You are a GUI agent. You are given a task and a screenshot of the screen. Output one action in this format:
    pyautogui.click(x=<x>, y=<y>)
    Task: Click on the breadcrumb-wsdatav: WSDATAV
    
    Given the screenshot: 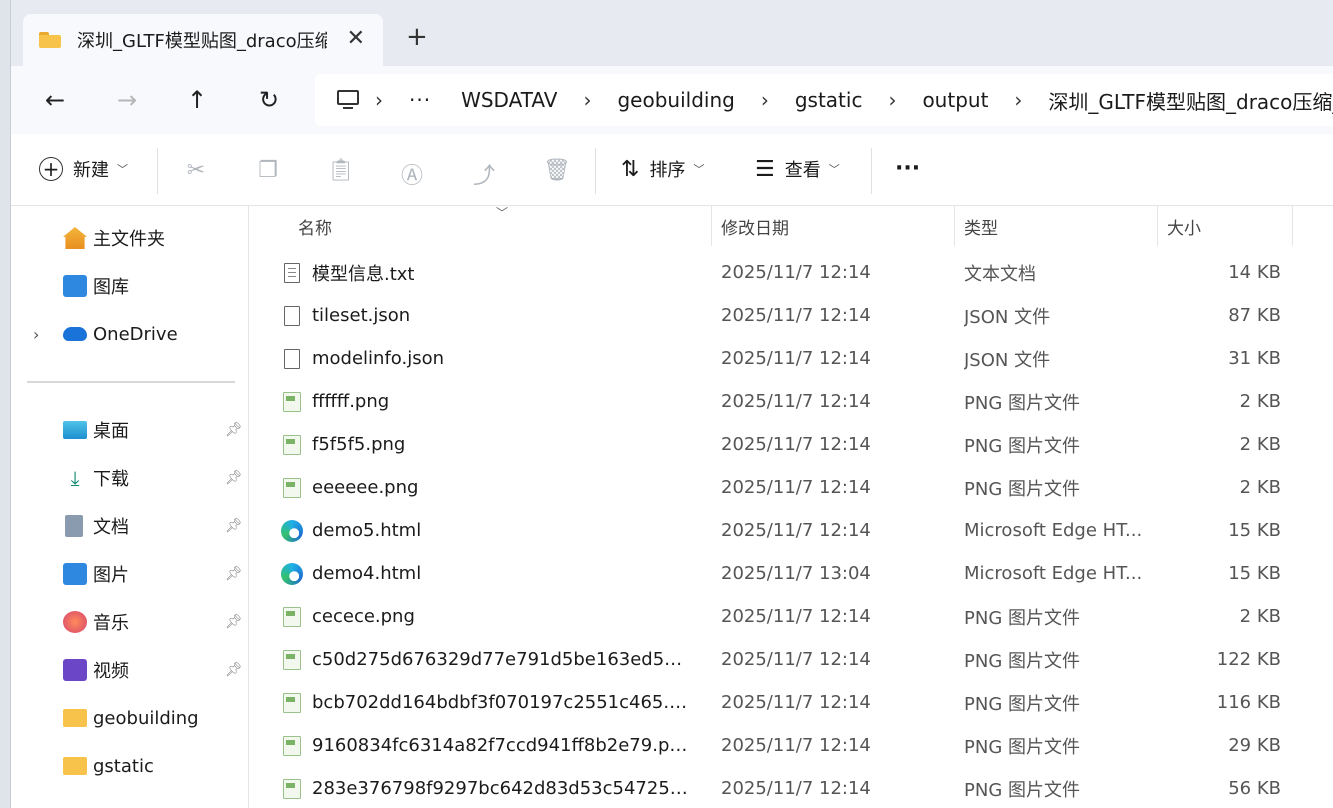 What is the action you would take?
    pyautogui.click(x=509, y=100)
    